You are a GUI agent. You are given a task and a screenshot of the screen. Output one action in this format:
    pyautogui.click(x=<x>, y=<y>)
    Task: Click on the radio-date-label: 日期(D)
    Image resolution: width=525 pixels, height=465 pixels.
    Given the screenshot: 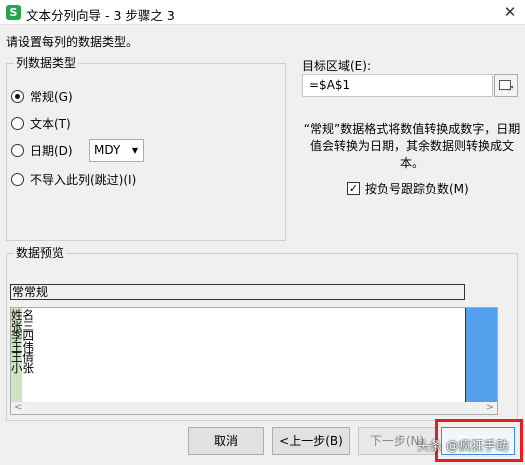 What is the action you would take?
    pyautogui.click(x=51, y=150)
    